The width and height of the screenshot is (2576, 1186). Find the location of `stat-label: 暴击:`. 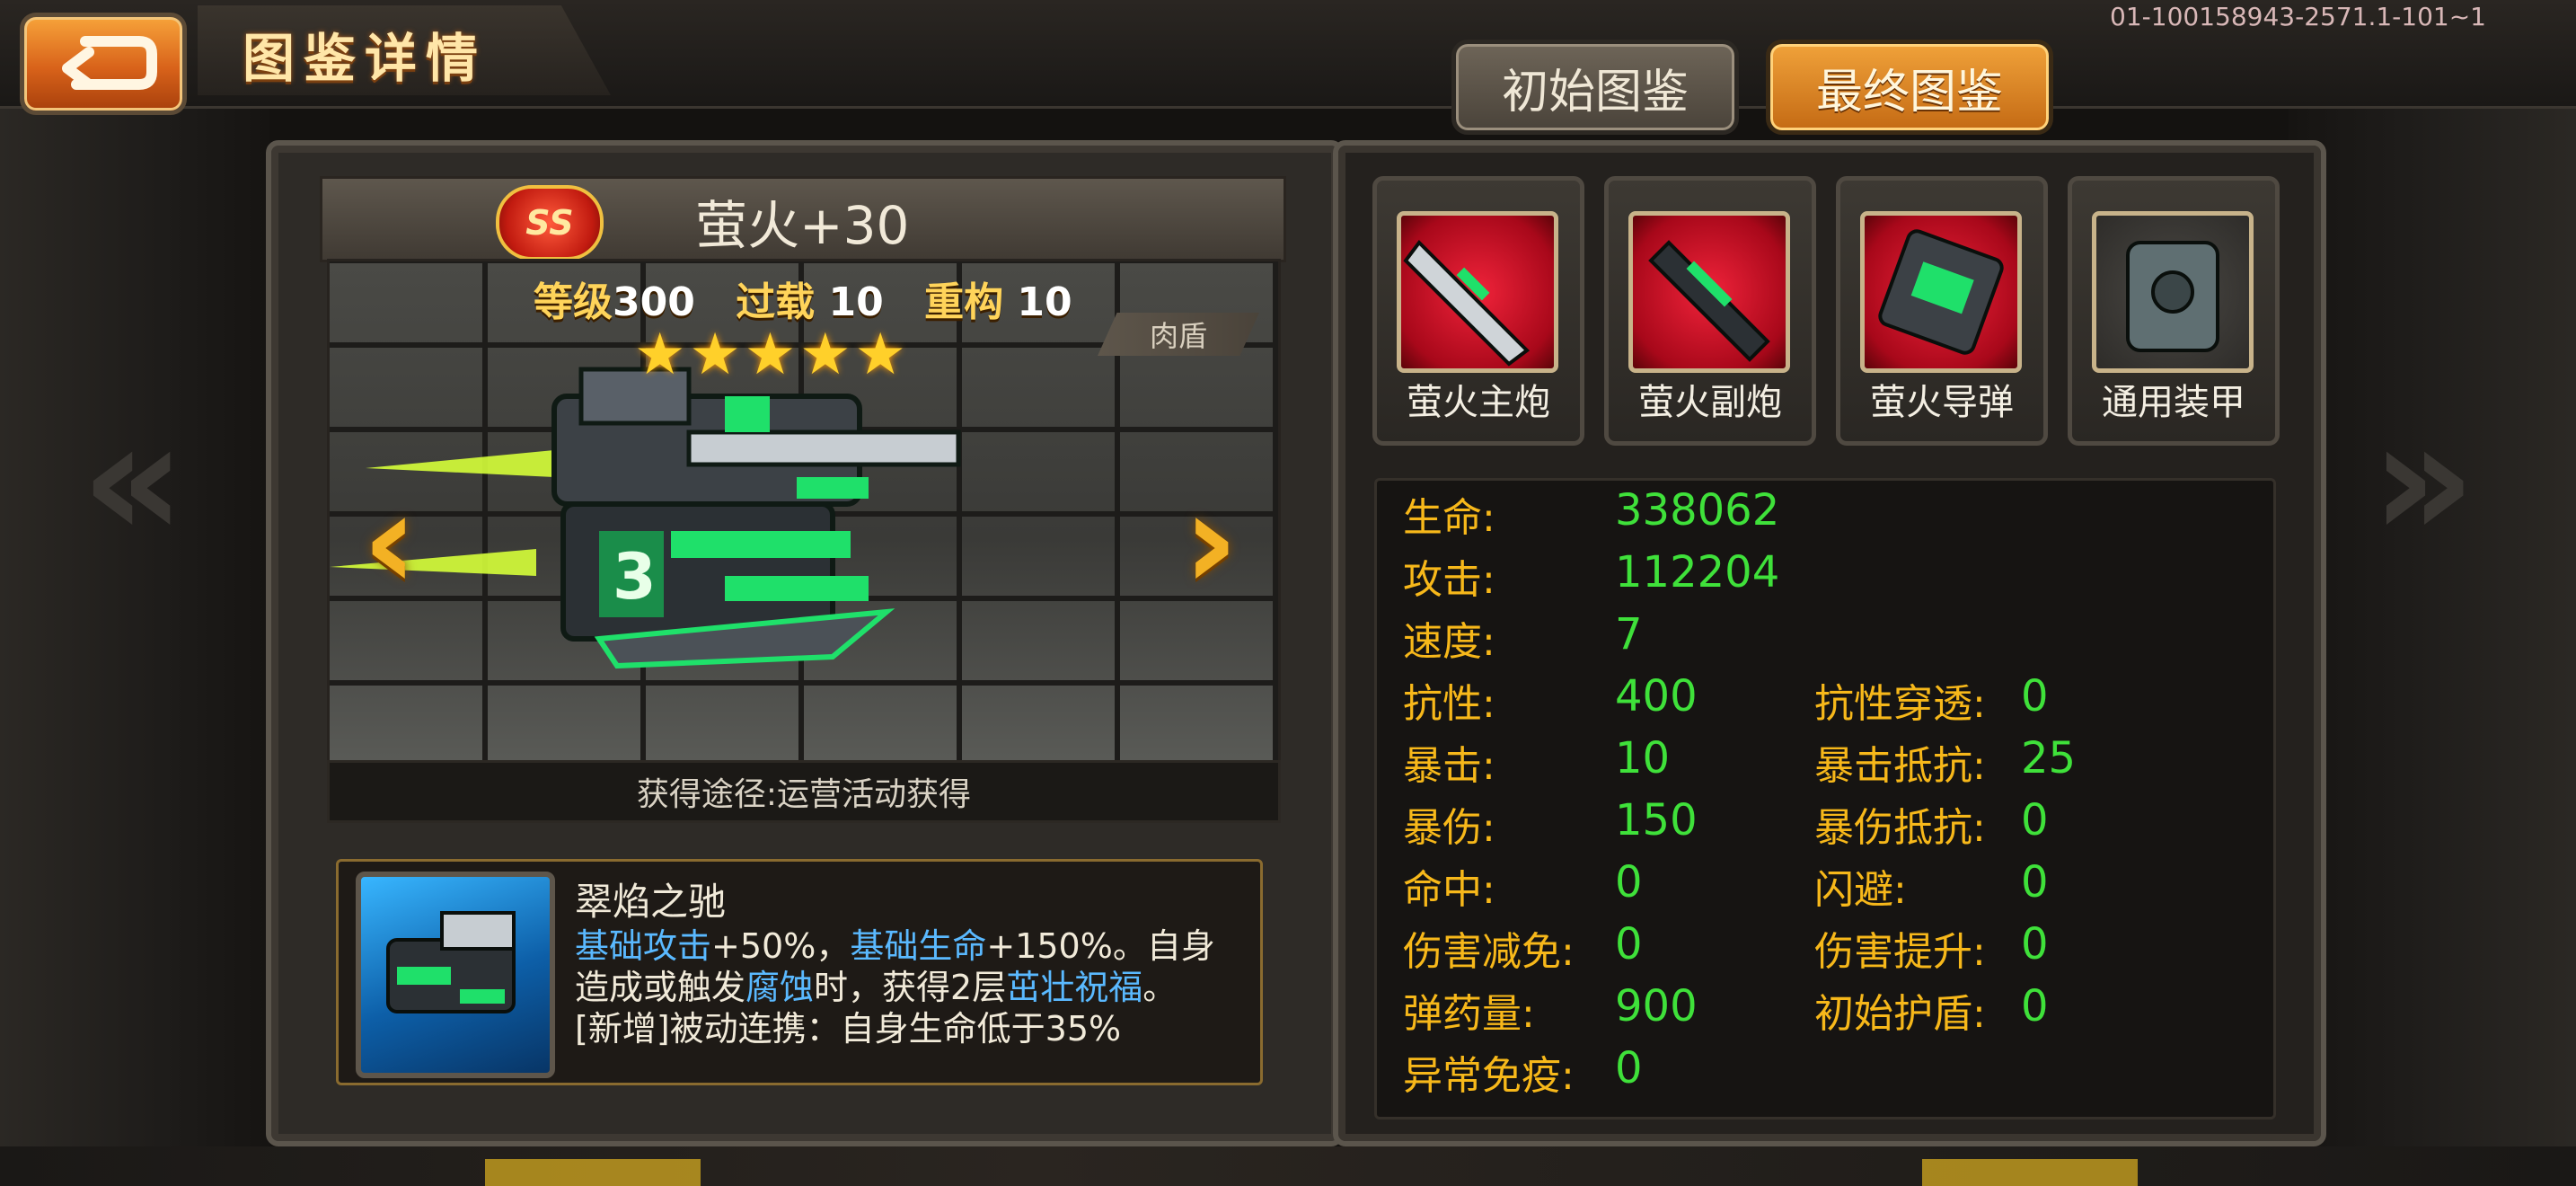

stat-label: 暴击: is located at coordinates (1449, 766).